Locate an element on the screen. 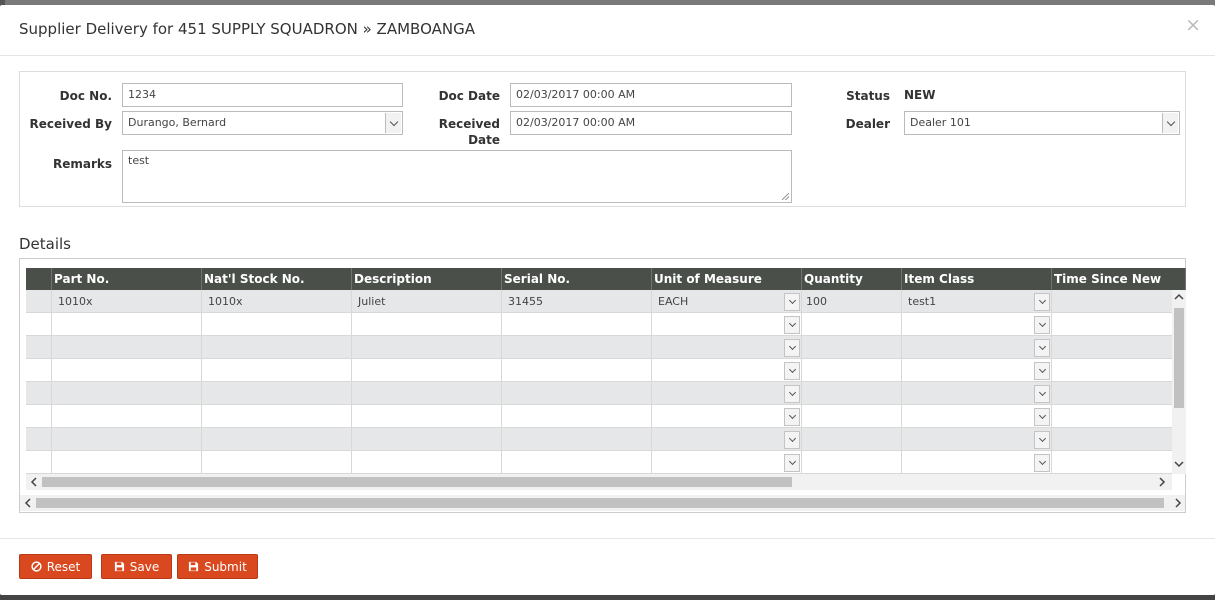 This screenshot has width=1215, height=600. column-header-item-class: Item Class is located at coordinates (977, 279).